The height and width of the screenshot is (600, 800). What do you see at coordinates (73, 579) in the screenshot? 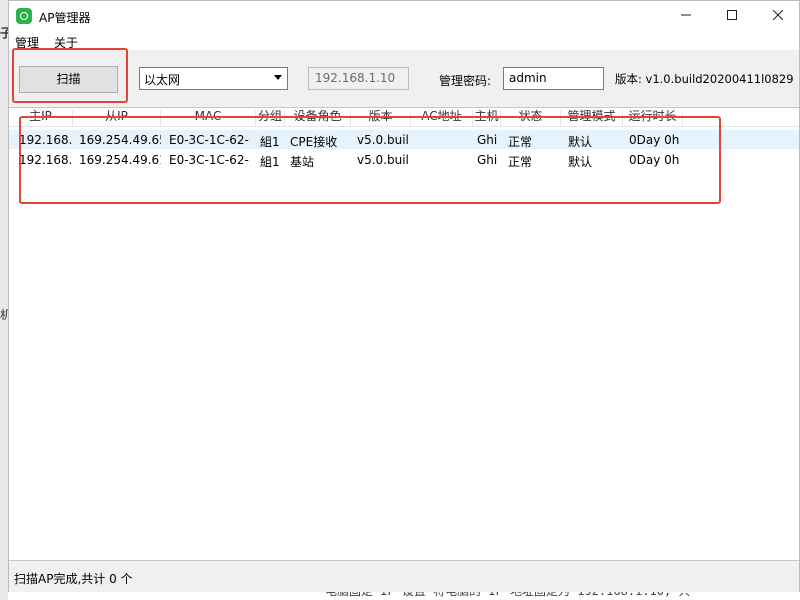
I see `status-text: 扫描AP完成,共计 0 个` at bounding box center [73, 579].